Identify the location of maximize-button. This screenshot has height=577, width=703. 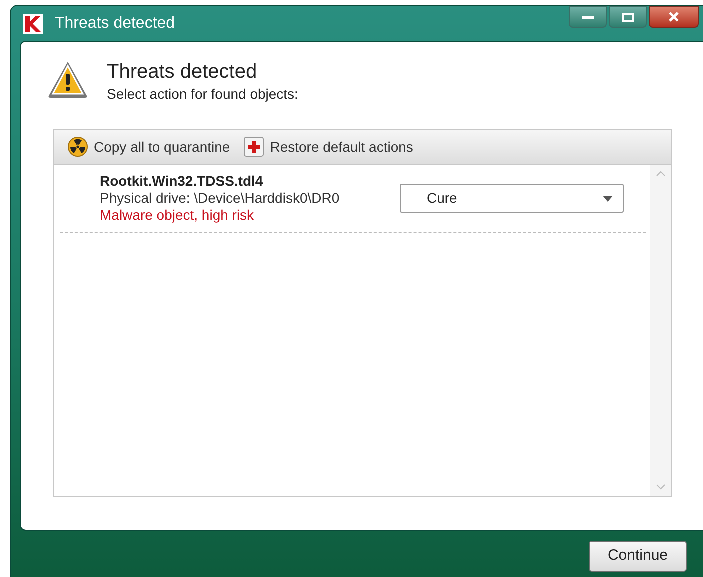
(628, 17).